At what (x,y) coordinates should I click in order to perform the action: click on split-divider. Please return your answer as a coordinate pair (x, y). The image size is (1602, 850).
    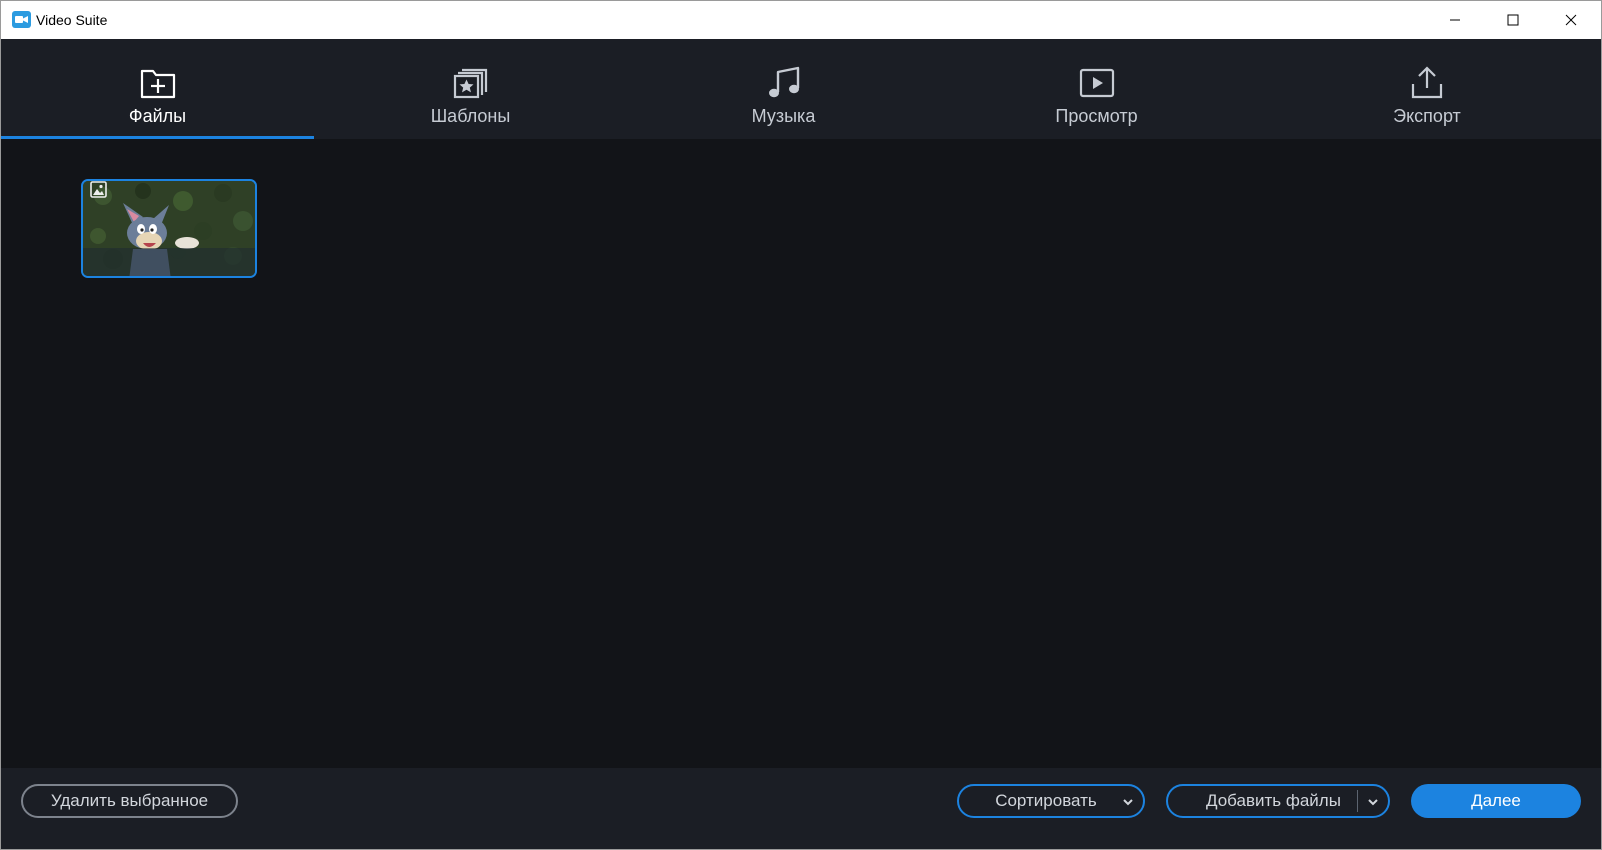
    Looking at the image, I should click on (1357, 801).